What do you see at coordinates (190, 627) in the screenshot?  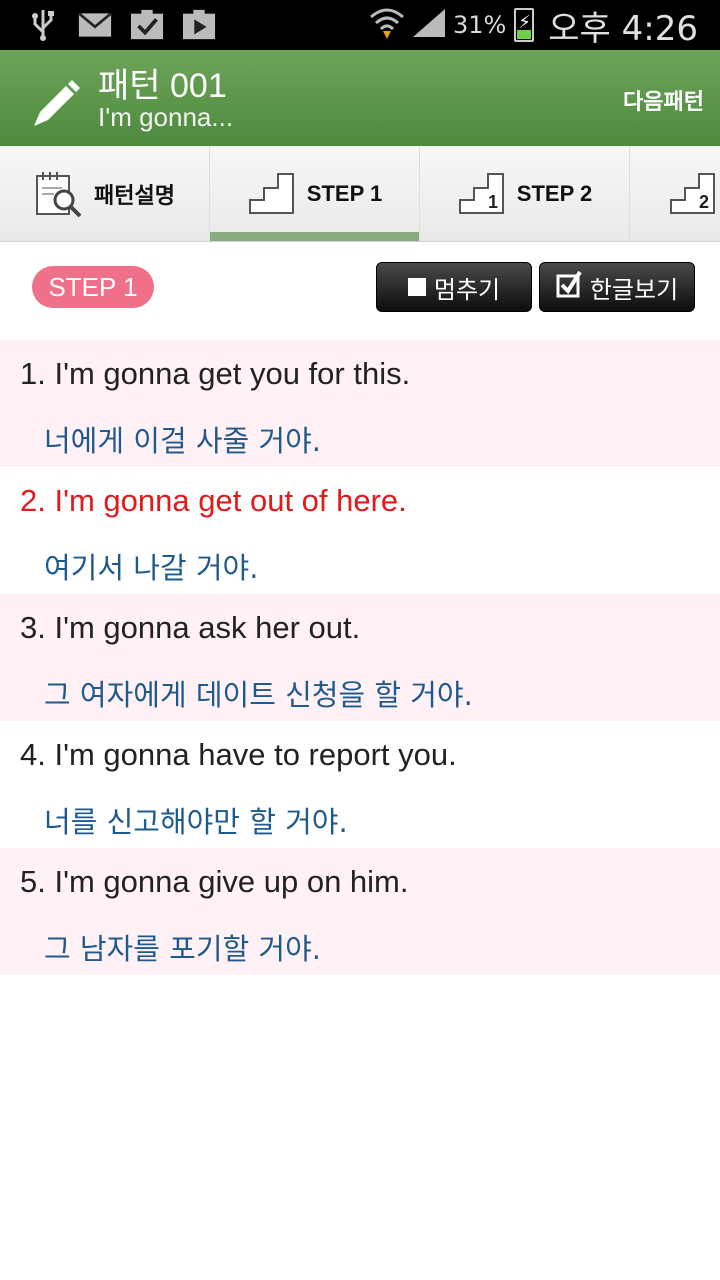 I see `english-sentence: 3. I'm gonna ask her out.` at bounding box center [190, 627].